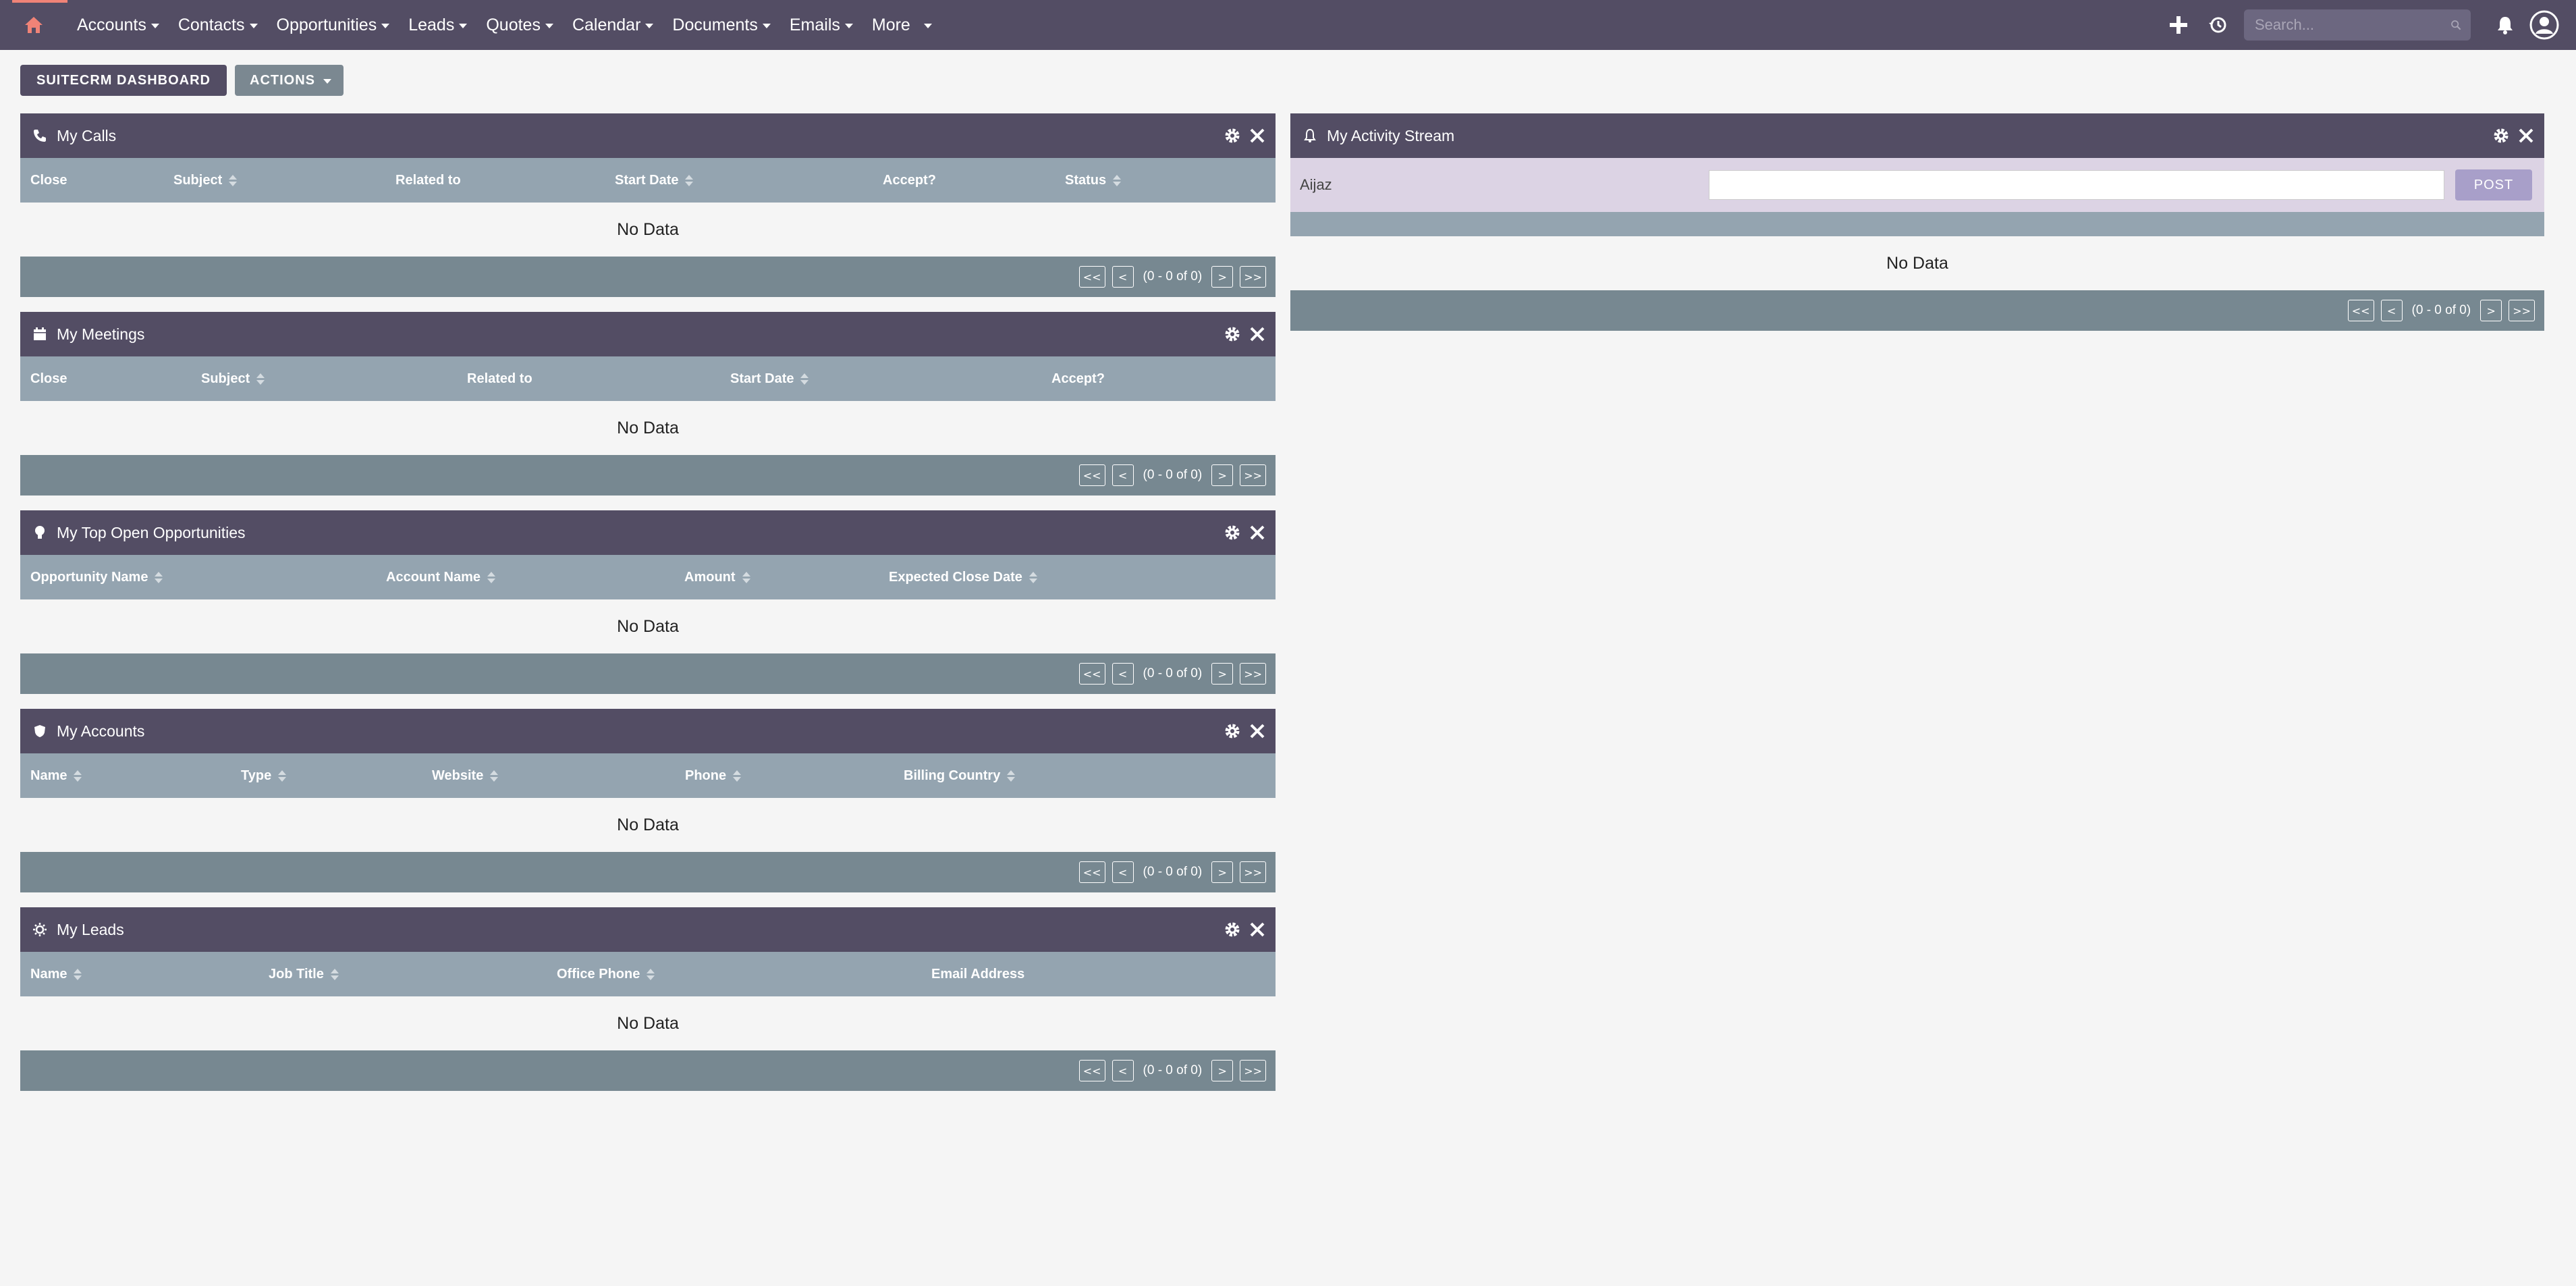 This screenshot has height=1286, width=2576. Describe the element at coordinates (1093, 180) in the screenshot. I see `column-header: Status` at that location.